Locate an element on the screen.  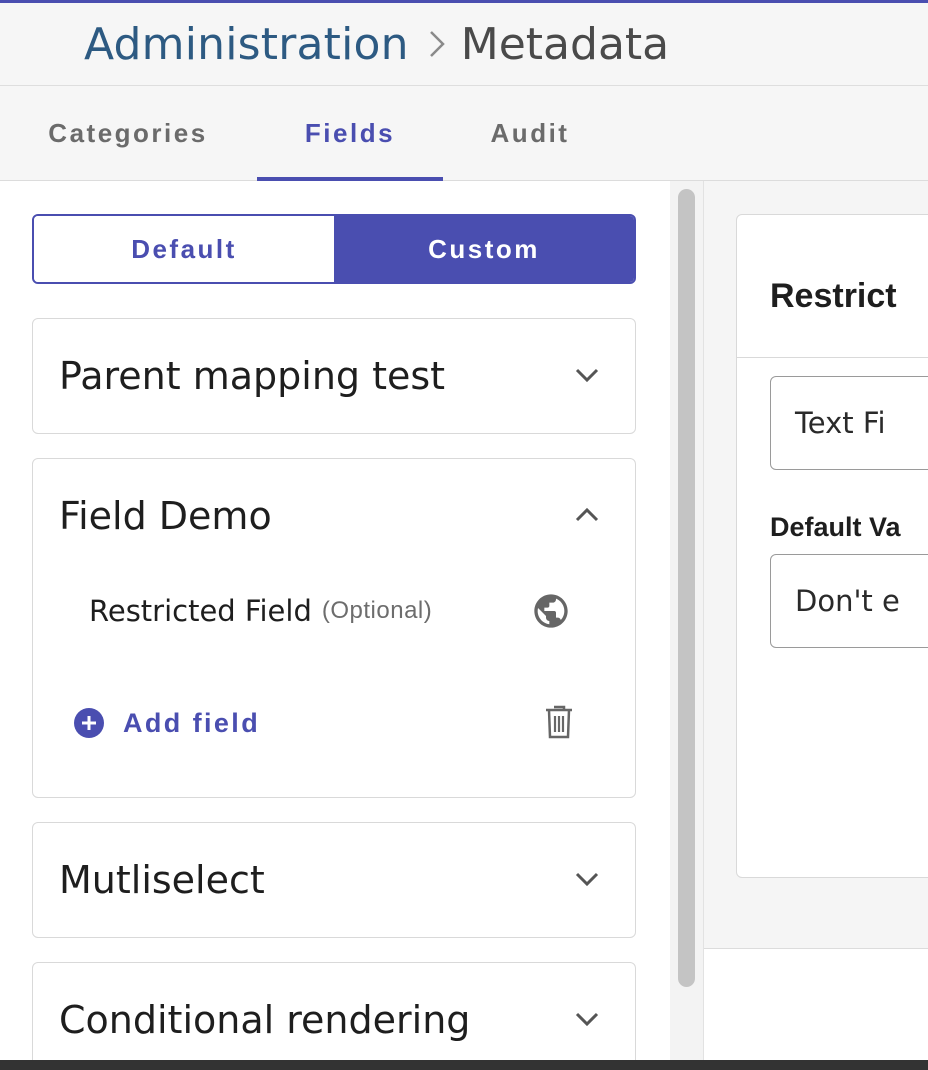
tab-audit: Audit is located at coordinates (530, 133).